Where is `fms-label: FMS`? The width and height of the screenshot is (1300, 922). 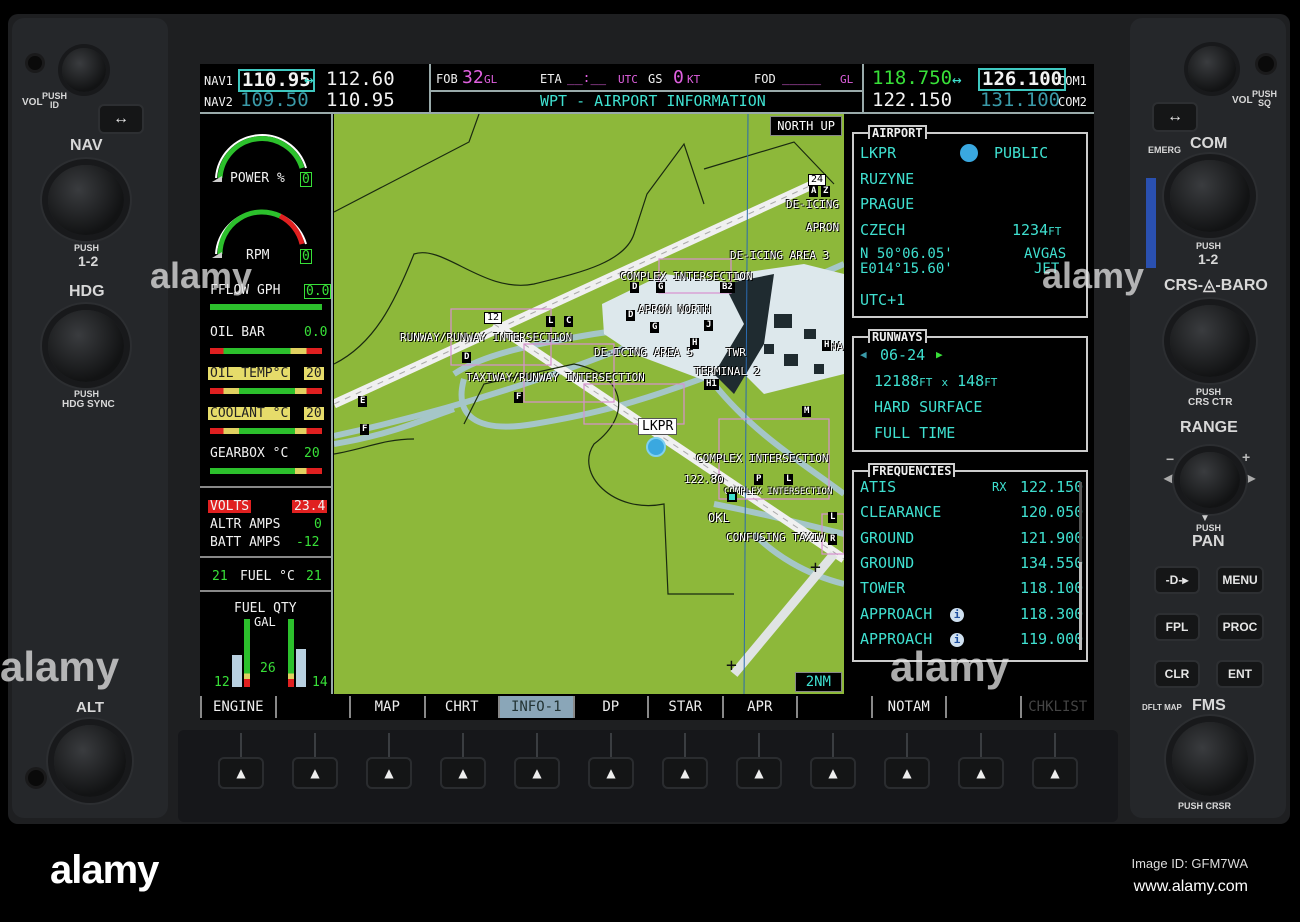 fms-label: FMS is located at coordinates (1209, 705).